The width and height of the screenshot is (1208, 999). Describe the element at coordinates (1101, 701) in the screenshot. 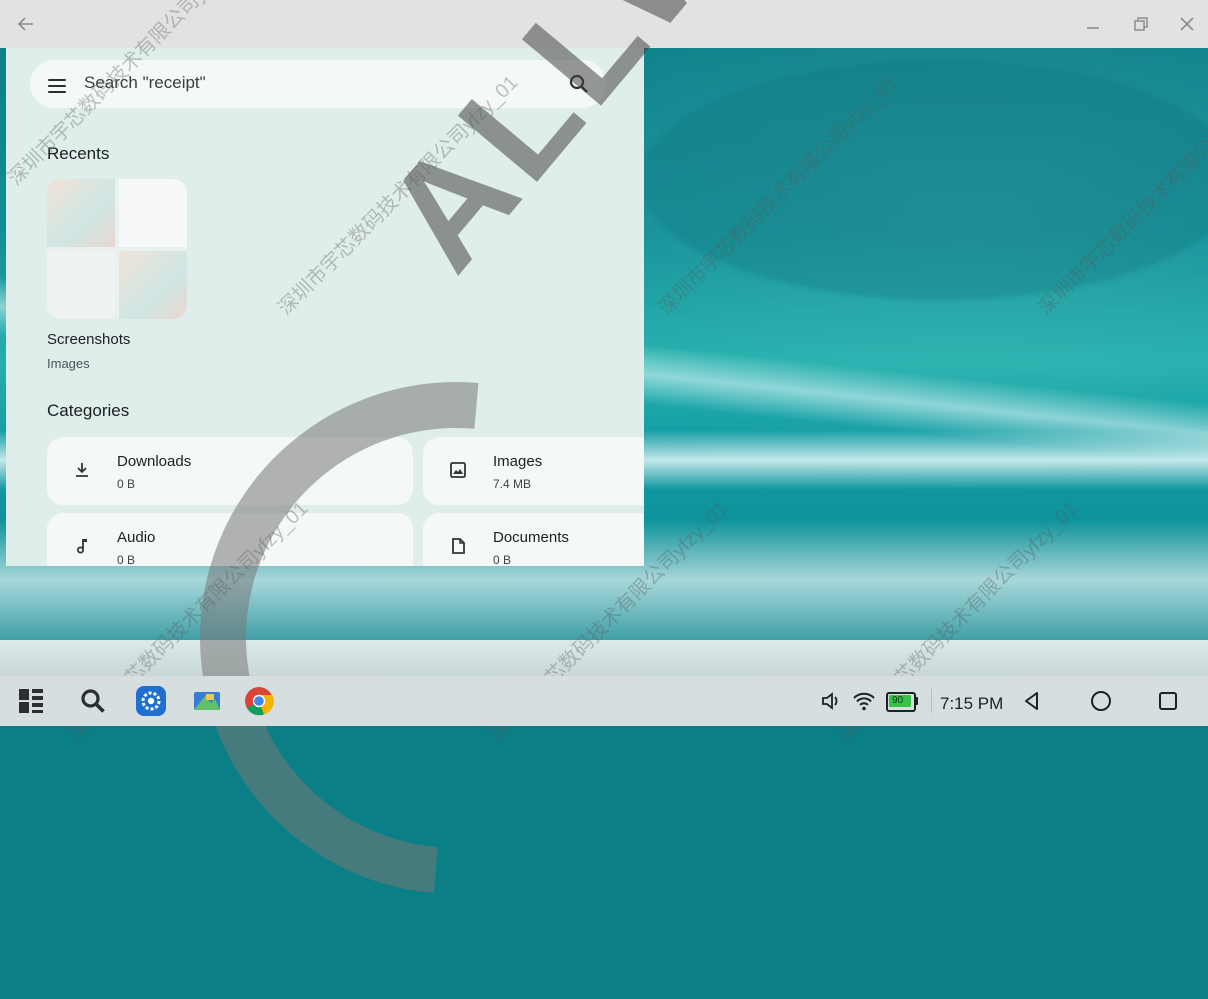

I see `nav-home-icon` at that location.